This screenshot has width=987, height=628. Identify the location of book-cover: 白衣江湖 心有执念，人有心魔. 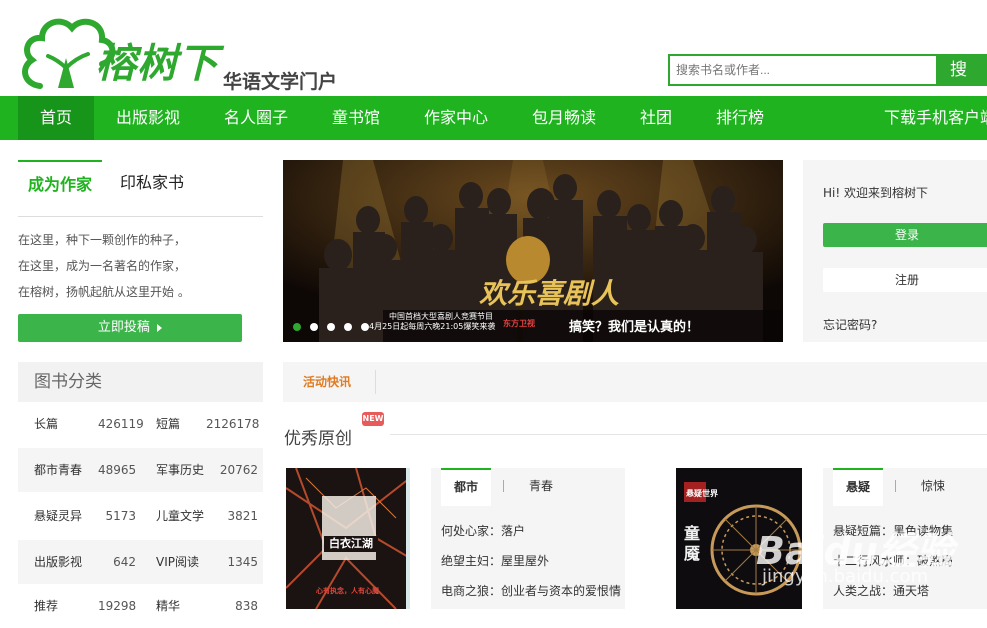
(348, 538).